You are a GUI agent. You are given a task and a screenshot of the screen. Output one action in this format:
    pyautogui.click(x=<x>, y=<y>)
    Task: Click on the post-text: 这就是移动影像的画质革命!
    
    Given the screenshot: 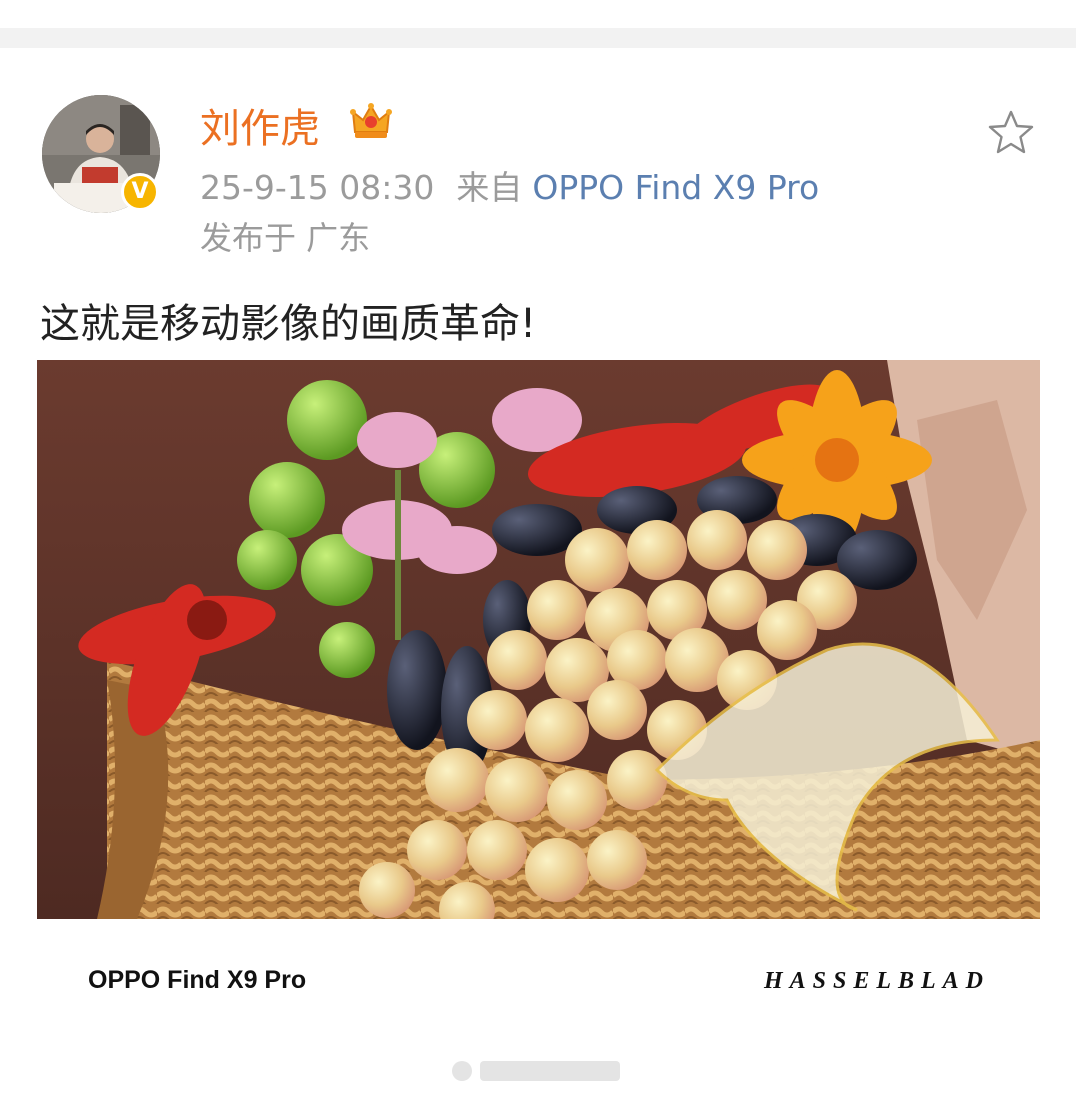 What is the action you would take?
    pyautogui.click(x=288, y=324)
    